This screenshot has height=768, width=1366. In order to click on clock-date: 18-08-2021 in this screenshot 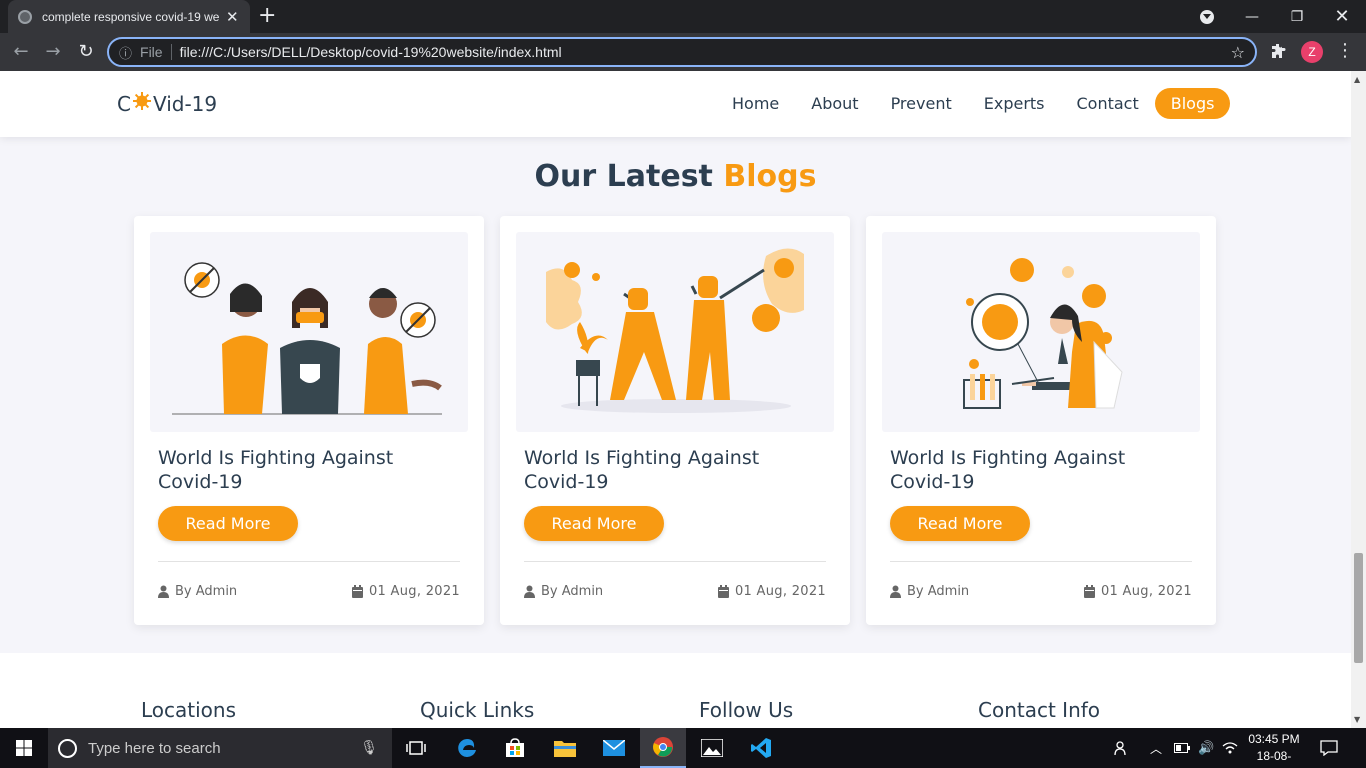, I will do `click(1274, 758)`.